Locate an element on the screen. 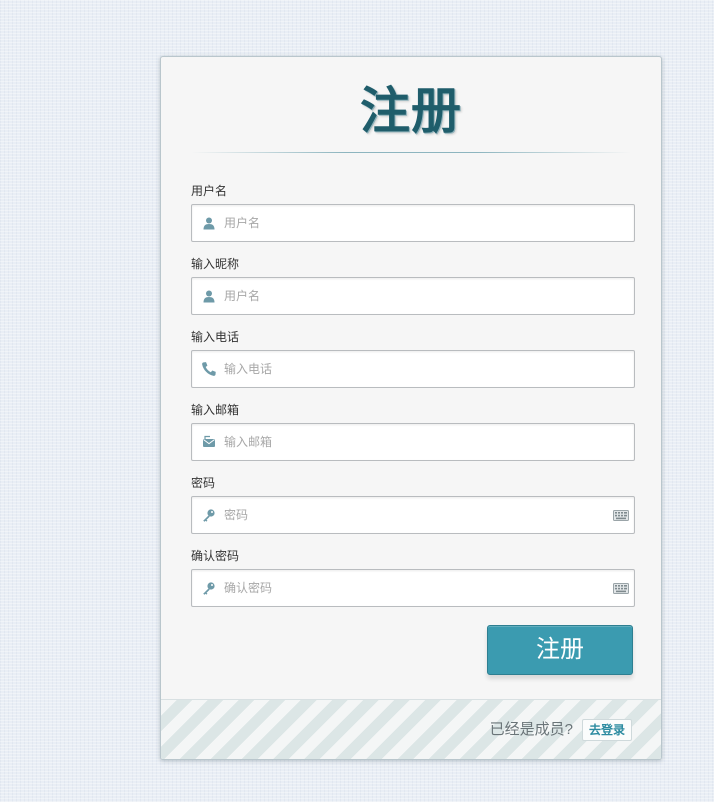 This screenshot has height=802, width=714. email-field: 输入邮箱 is located at coordinates (413, 431).